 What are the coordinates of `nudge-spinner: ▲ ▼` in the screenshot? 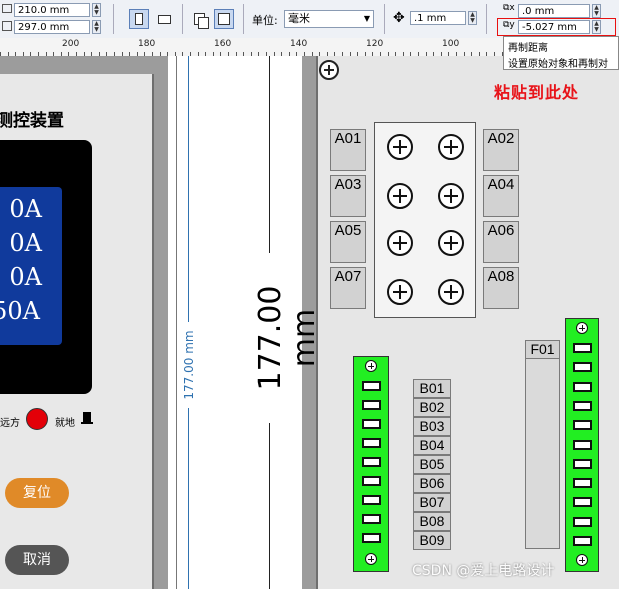 It's located at (472, 18).